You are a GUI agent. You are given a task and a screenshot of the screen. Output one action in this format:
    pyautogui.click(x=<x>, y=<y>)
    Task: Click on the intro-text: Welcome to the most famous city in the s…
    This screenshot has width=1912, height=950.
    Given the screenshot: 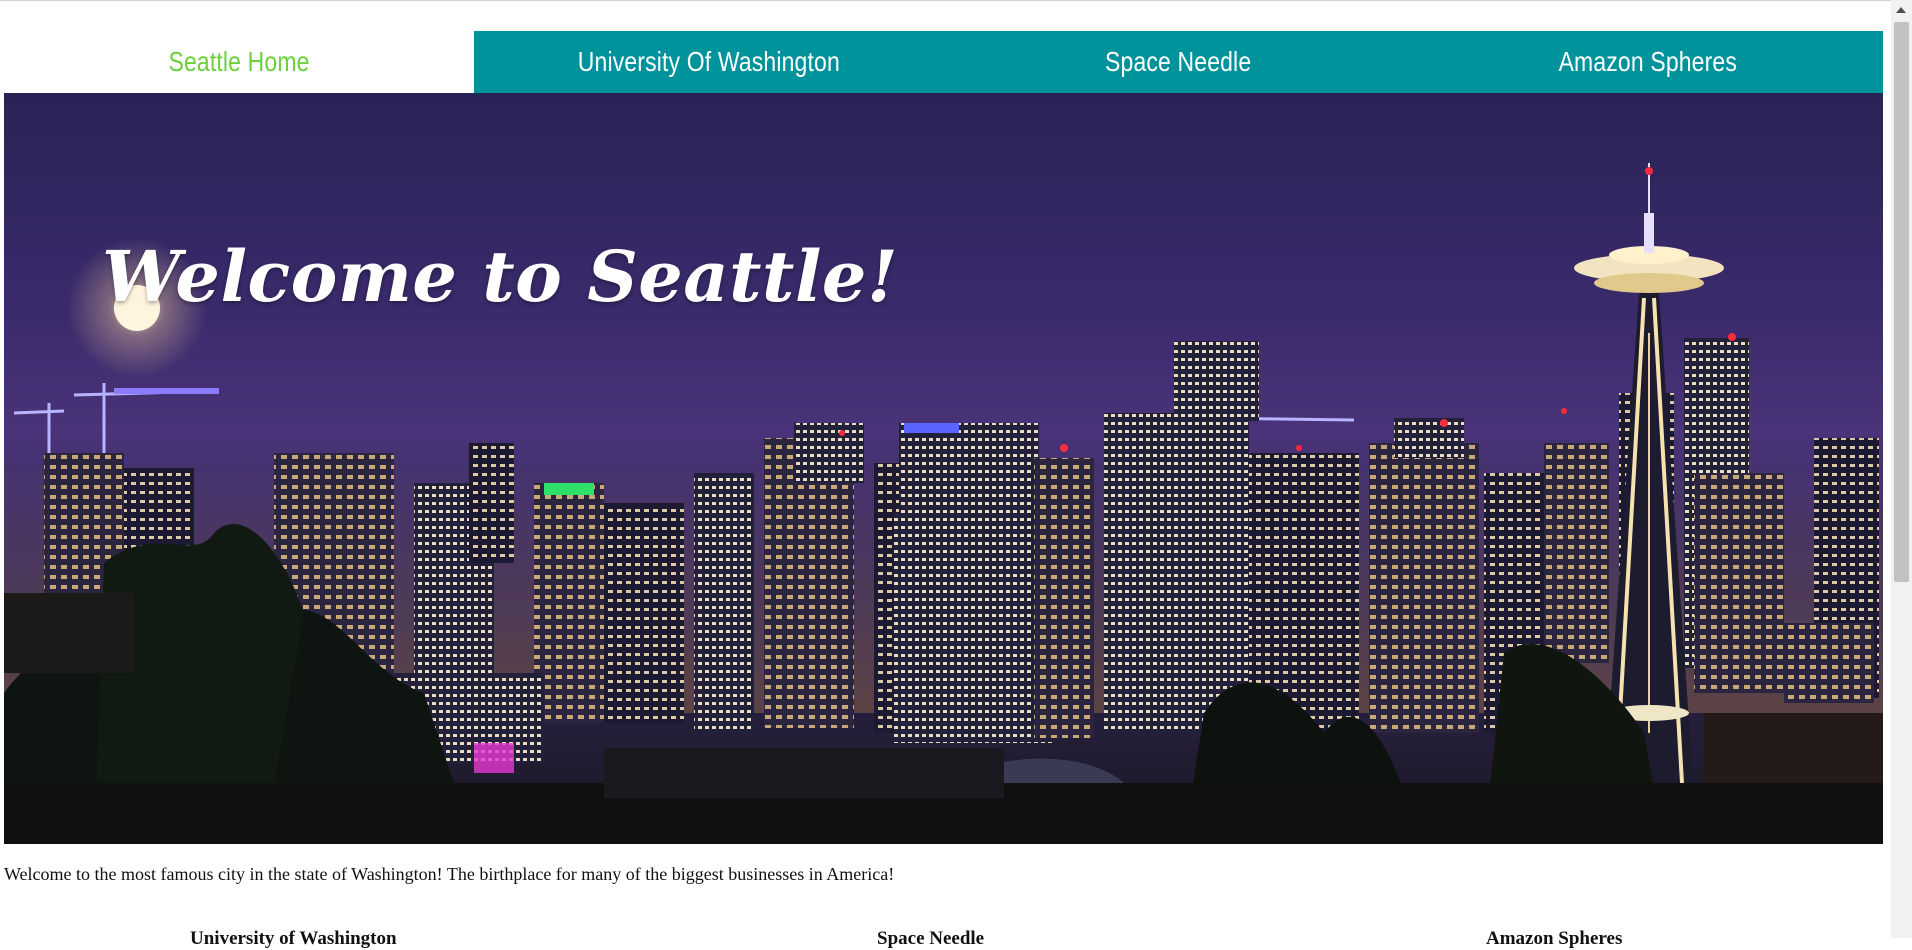 What is the action you would take?
    pyautogui.click(x=449, y=874)
    